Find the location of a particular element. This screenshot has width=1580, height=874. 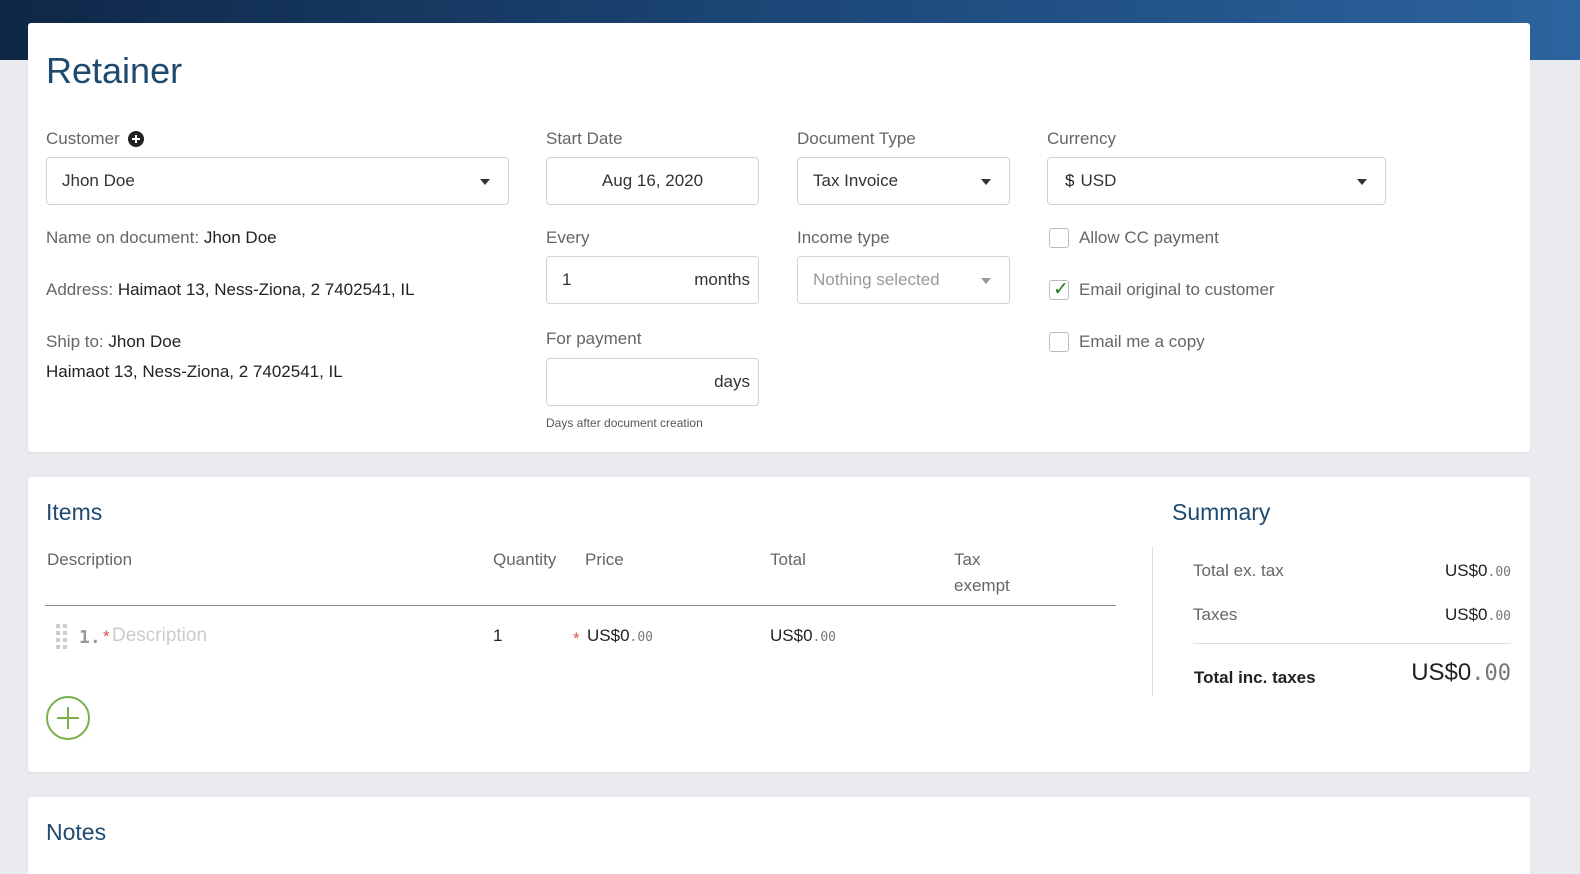

email-original-checkbox: ✓ is located at coordinates (1059, 289).